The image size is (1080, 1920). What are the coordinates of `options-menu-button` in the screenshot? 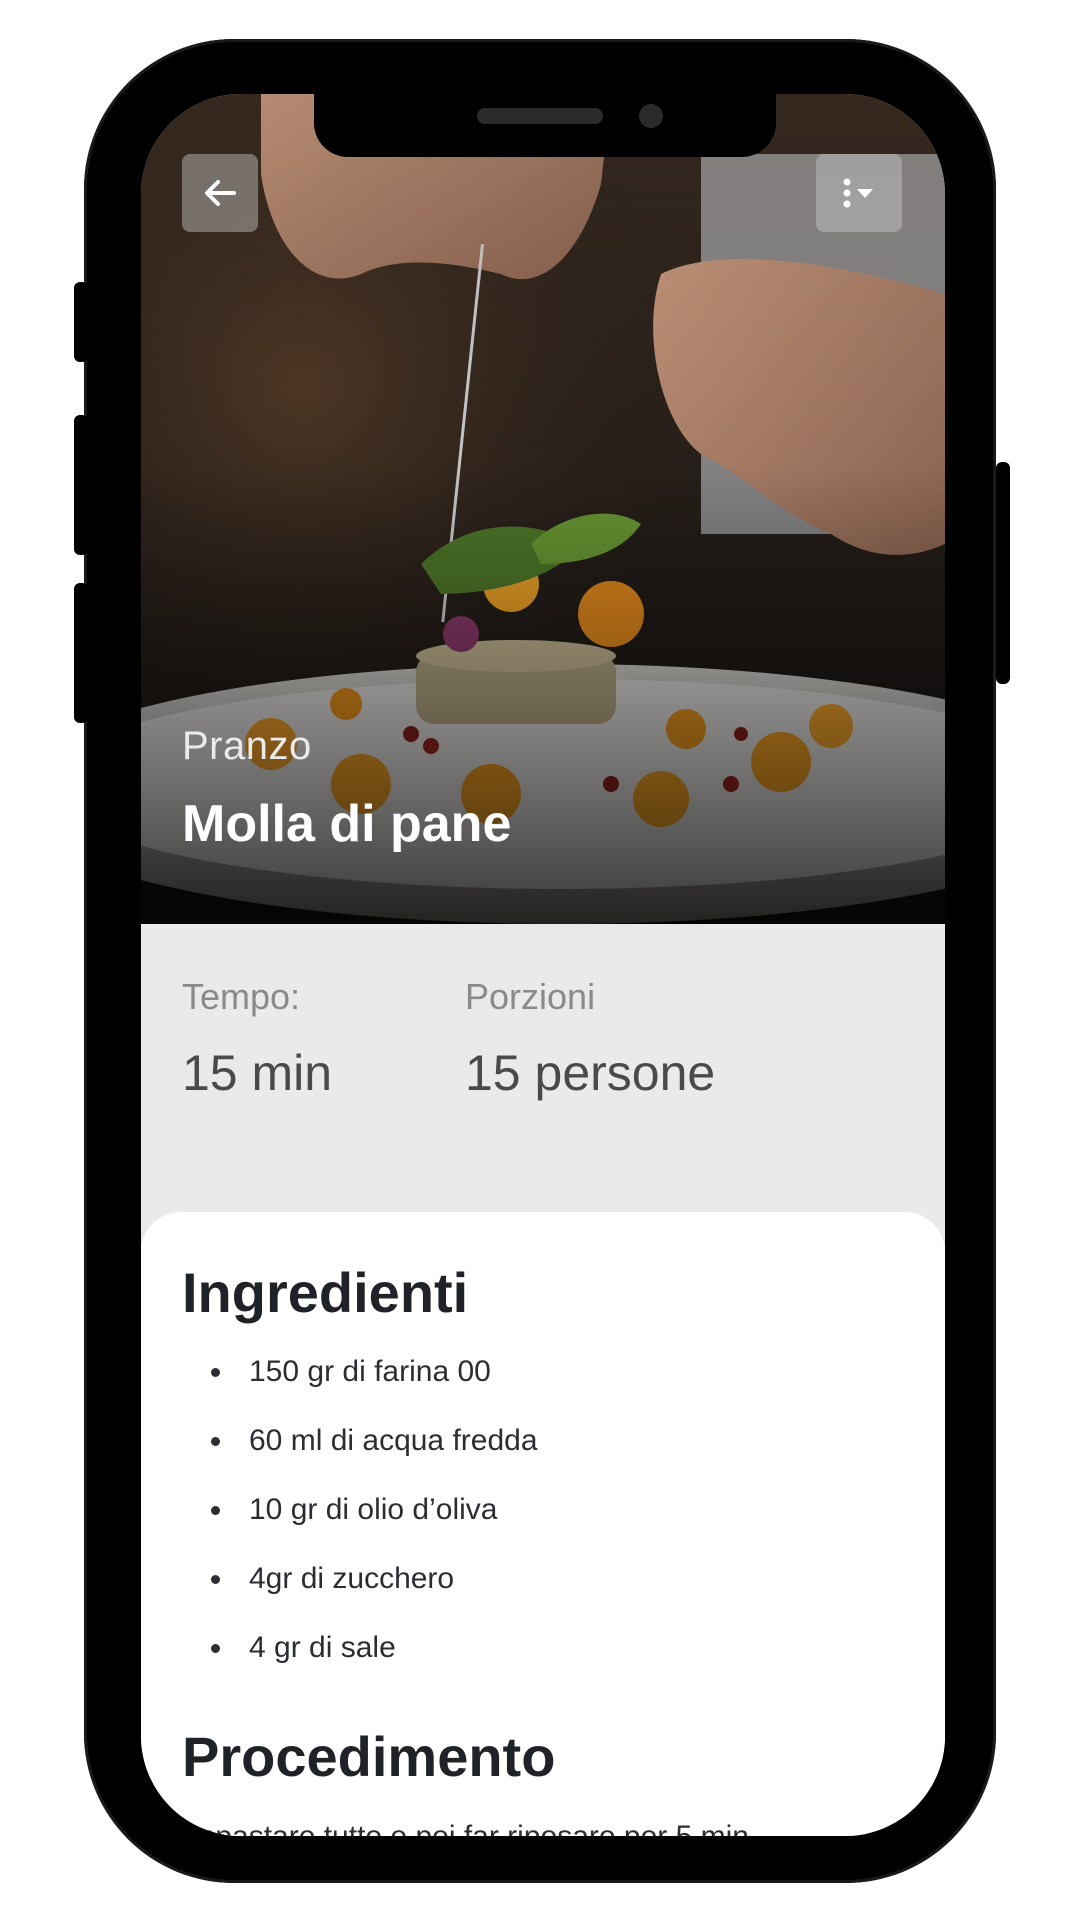 It's located at (859, 193).